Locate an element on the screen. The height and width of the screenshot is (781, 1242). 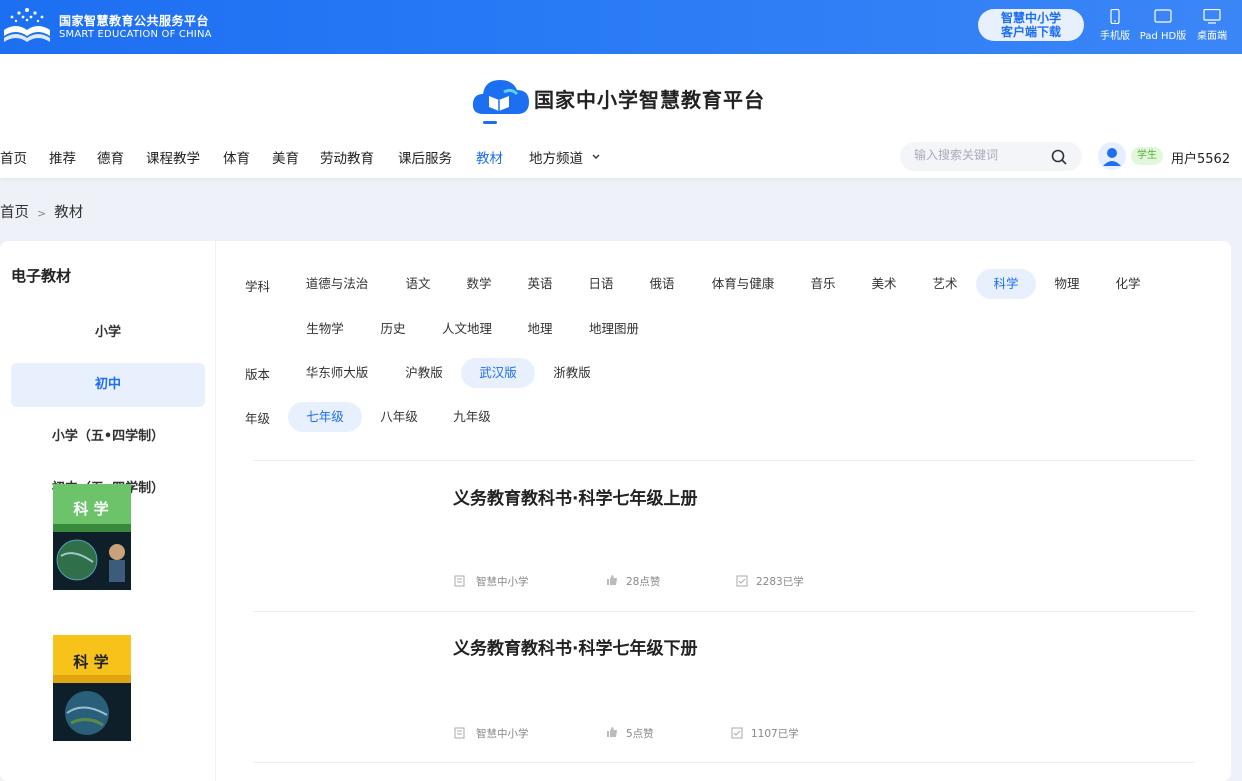
grade-chip: 九年级 is located at coordinates (472, 417).